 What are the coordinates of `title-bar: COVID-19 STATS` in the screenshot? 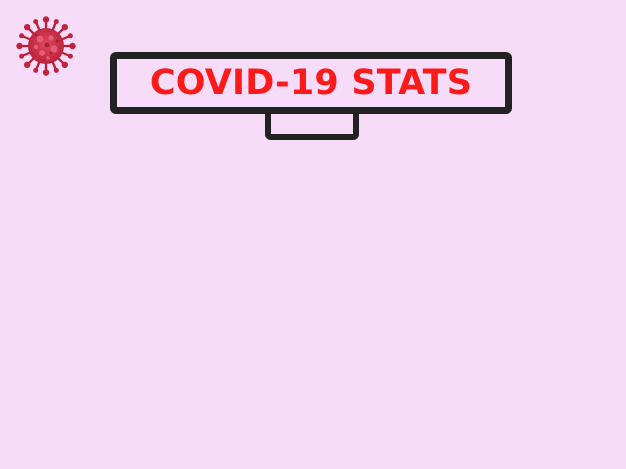 It's located at (311, 83).